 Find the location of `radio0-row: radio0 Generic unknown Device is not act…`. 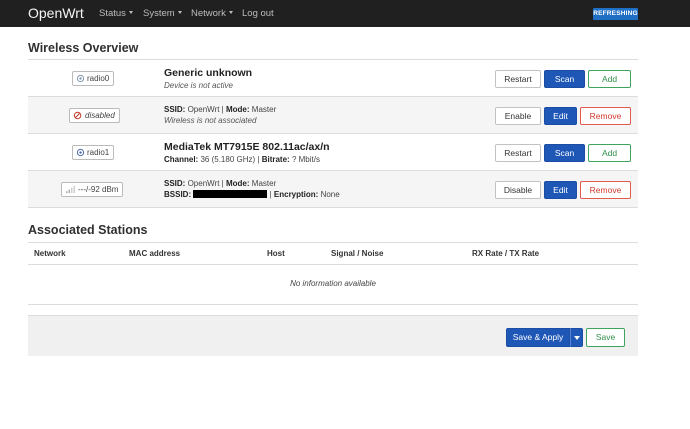

radio0-row: radio0 Generic unknown Device is not act… is located at coordinates (333, 78).